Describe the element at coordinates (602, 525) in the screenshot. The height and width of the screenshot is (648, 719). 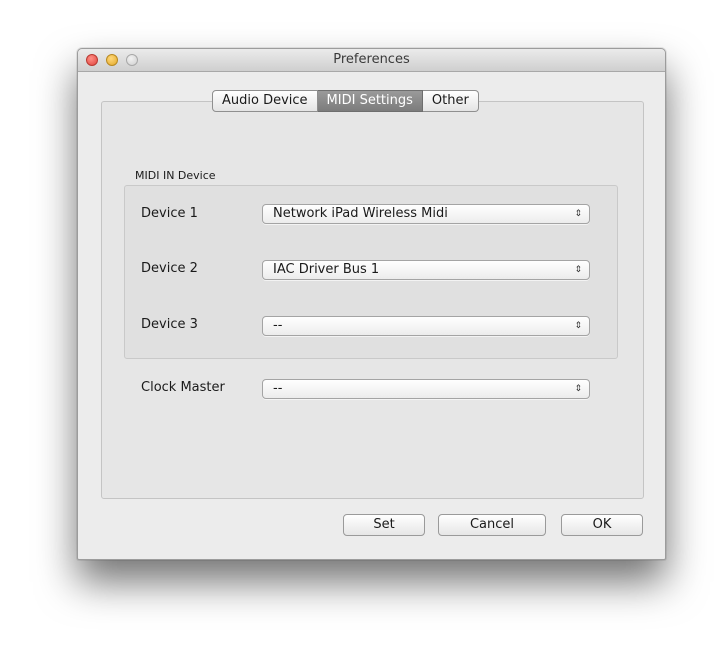
I see `ok-button: OK` at that location.